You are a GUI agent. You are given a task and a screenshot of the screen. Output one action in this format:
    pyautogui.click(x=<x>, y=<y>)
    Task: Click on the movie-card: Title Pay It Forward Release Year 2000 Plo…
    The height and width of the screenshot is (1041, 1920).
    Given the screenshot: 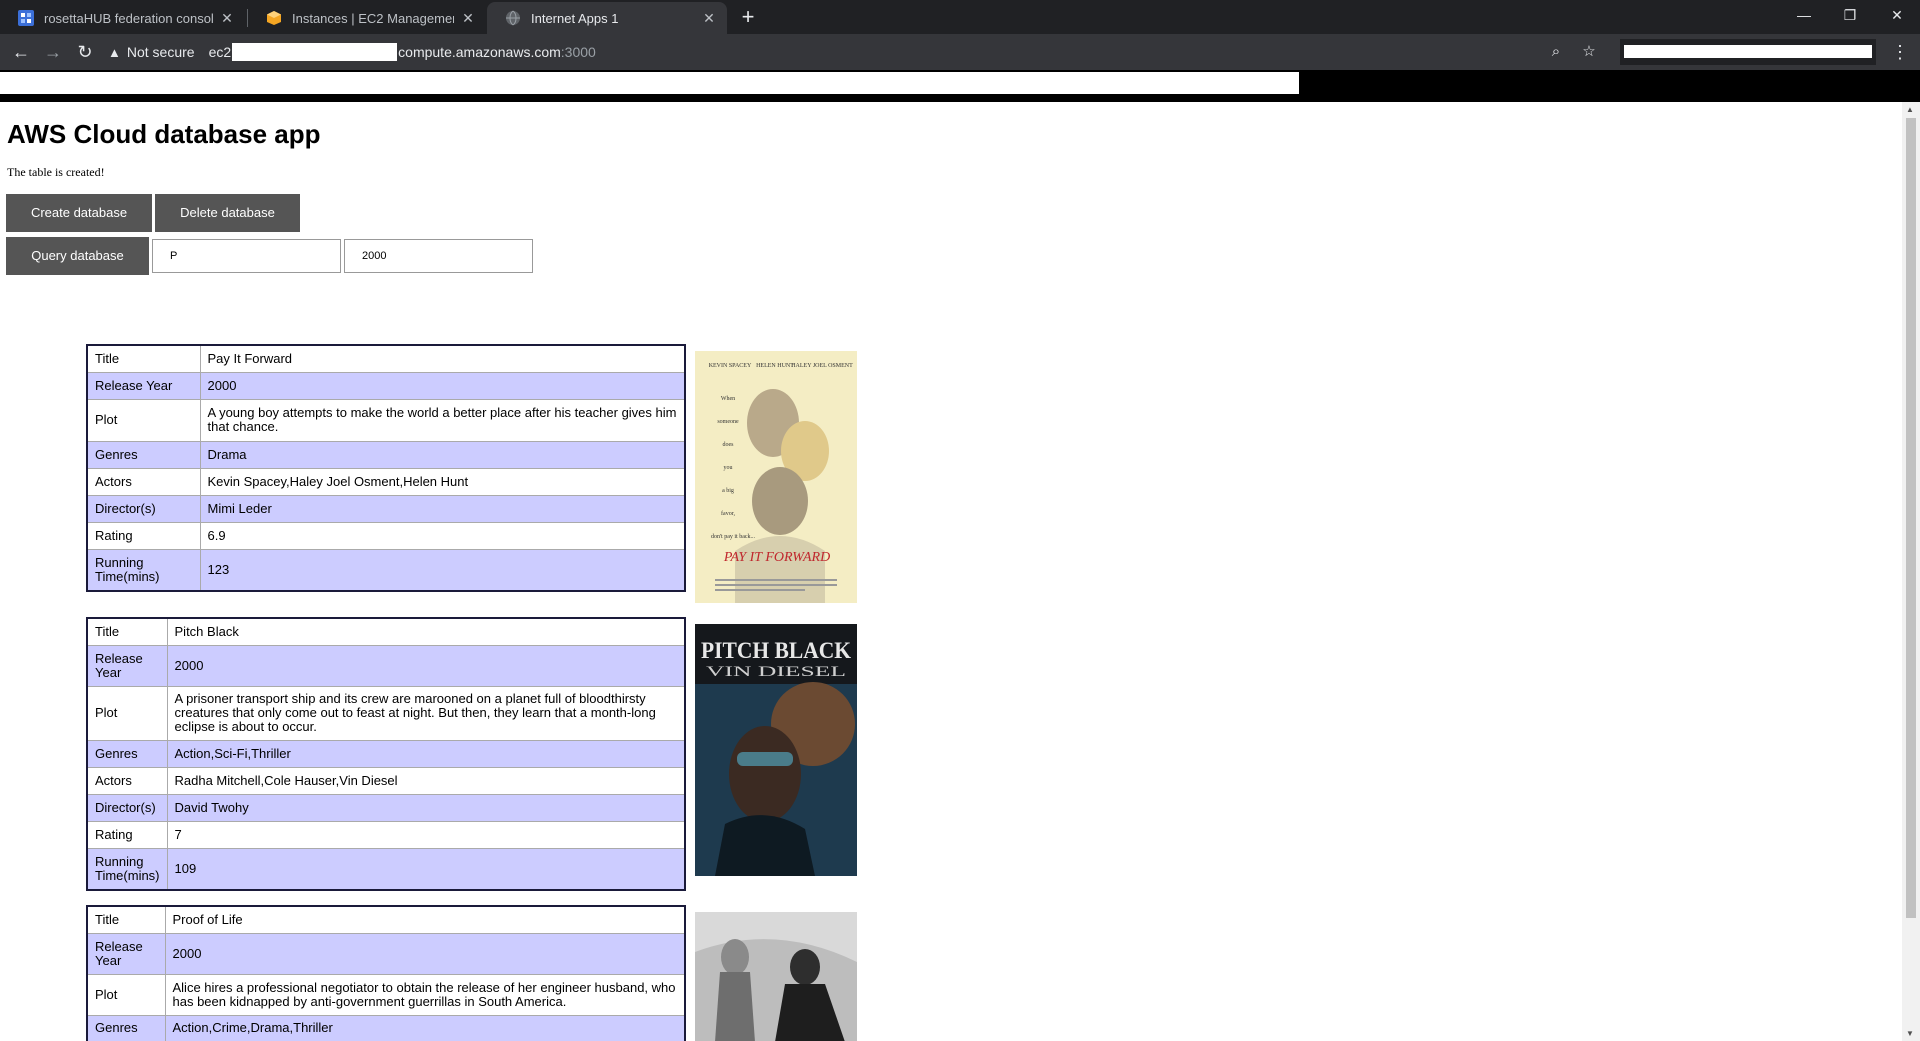 What is the action you would take?
    pyautogui.click(x=386, y=468)
    